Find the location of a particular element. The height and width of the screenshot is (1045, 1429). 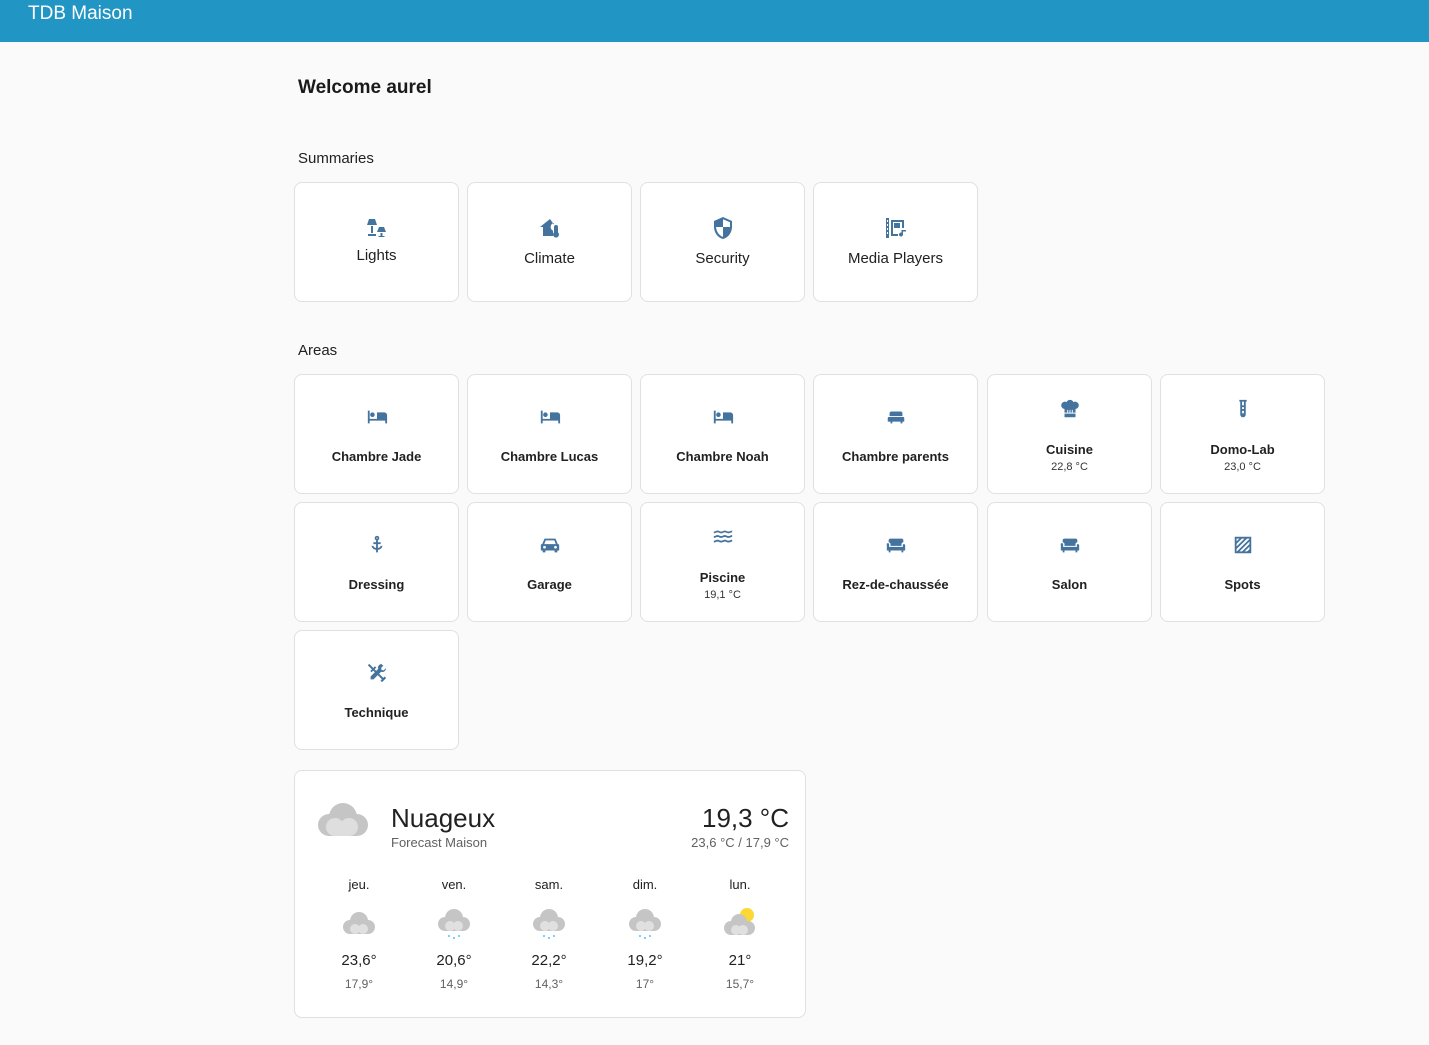

home-thermometer-icon is located at coordinates (549, 228).